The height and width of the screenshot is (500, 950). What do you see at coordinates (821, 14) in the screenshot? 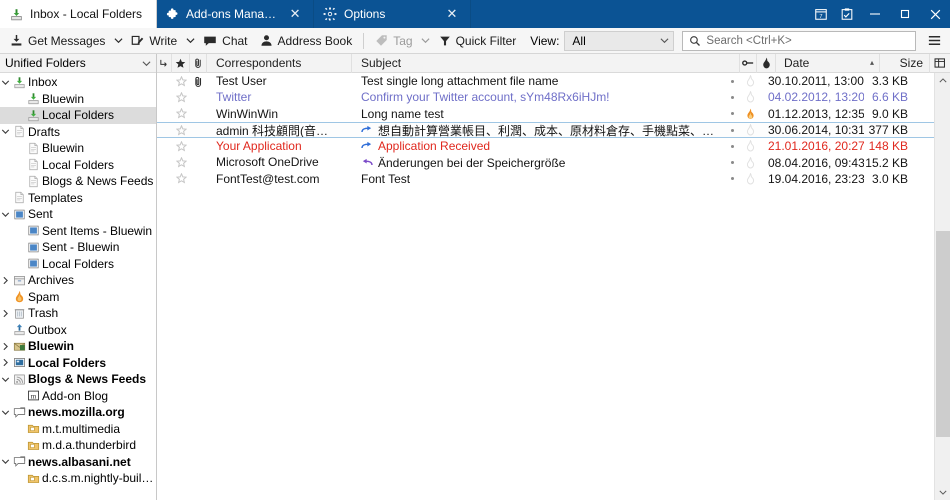
I see `calendar-button: 7` at bounding box center [821, 14].